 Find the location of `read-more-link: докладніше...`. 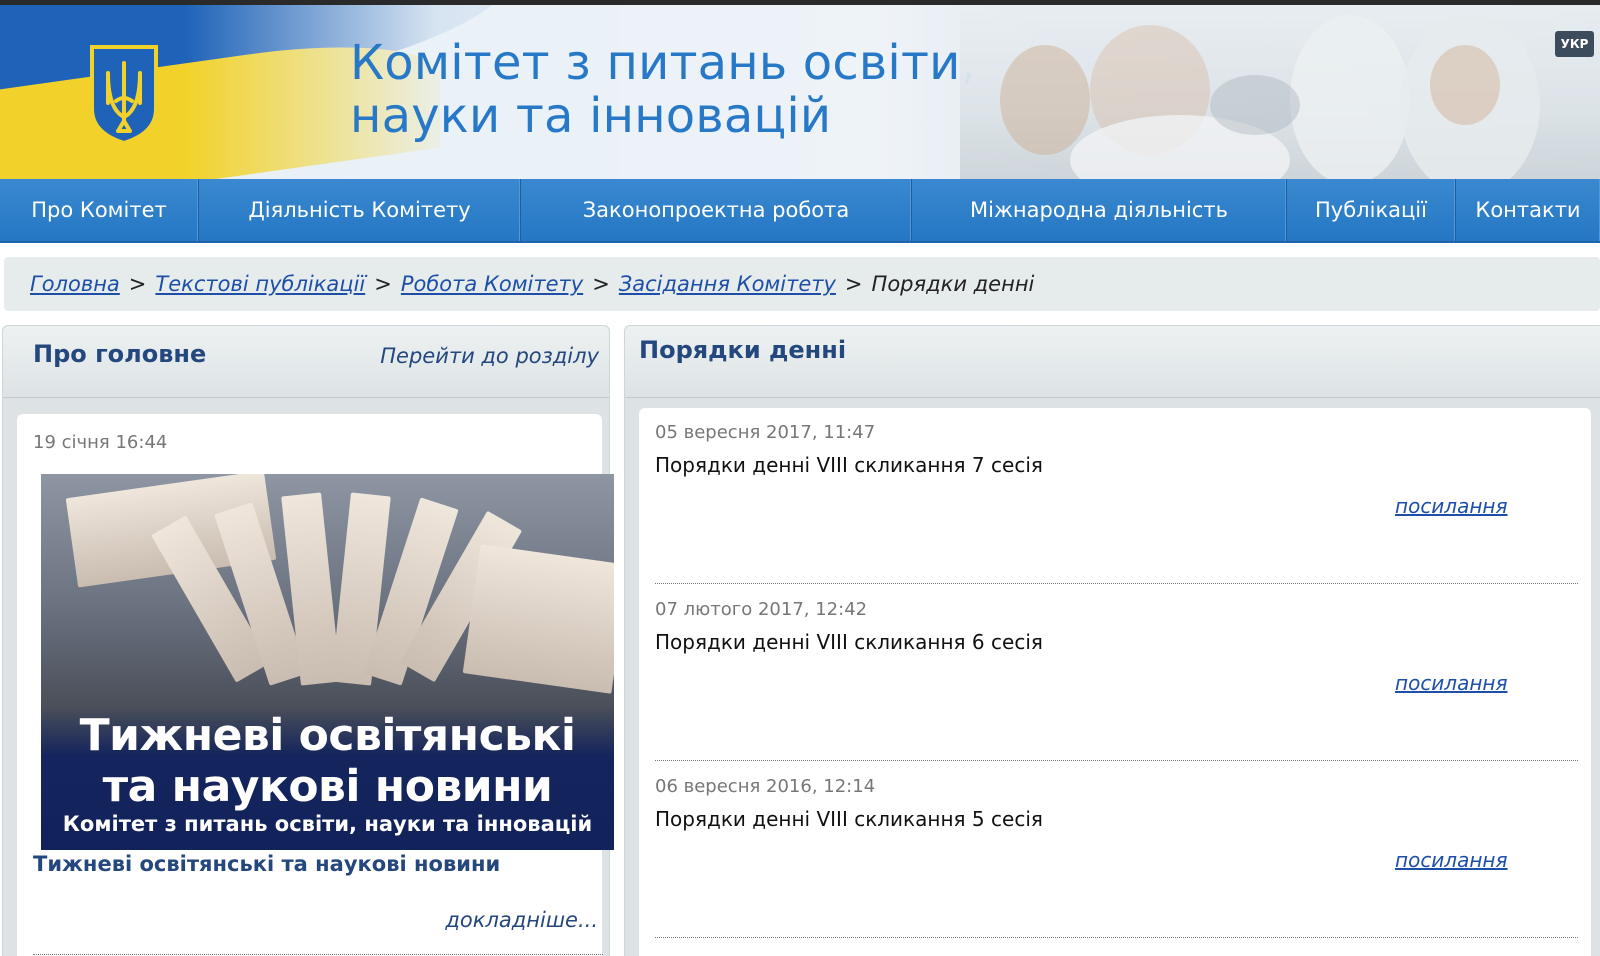

read-more-link: докладніше... is located at coordinates (521, 920).